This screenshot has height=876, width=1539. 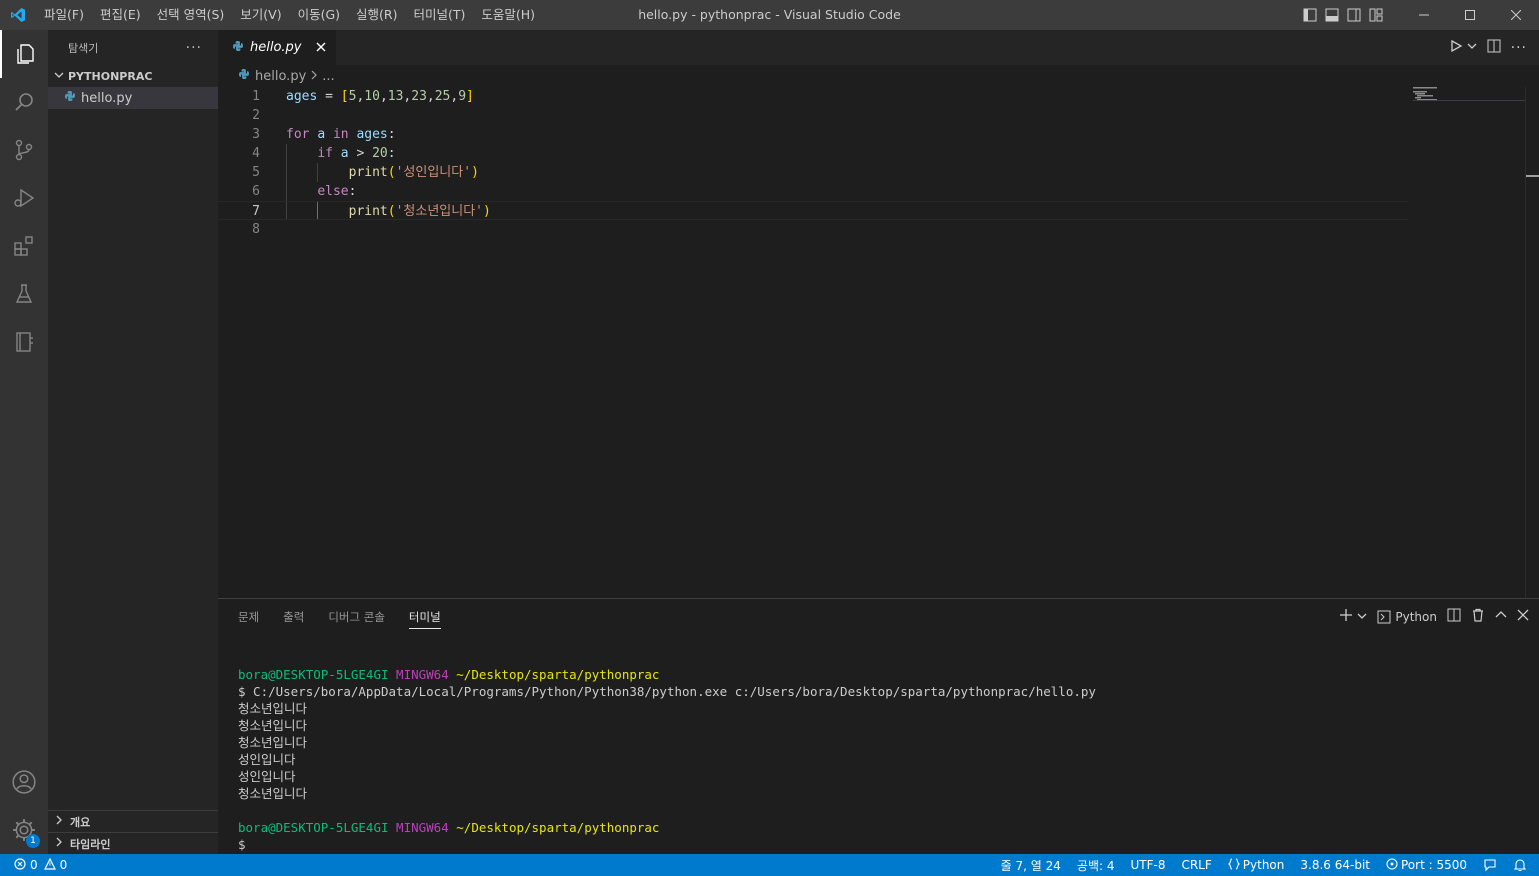 I want to click on run-python-file-icon, so click(x=1456, y=48).